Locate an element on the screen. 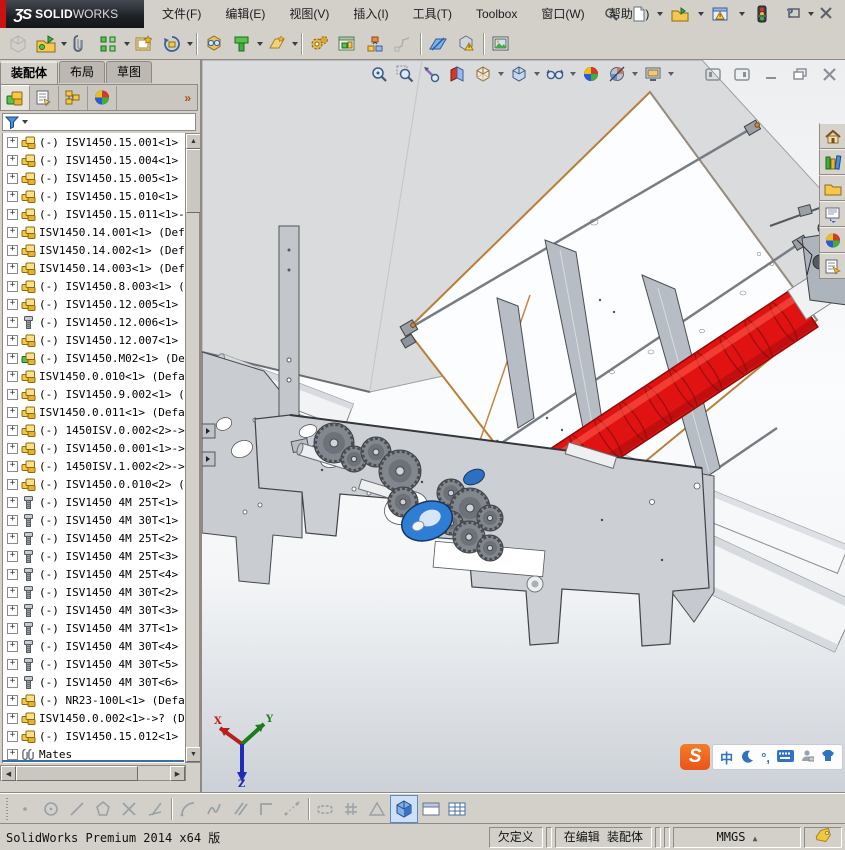  close-icon is located at coordinates (826, 13).